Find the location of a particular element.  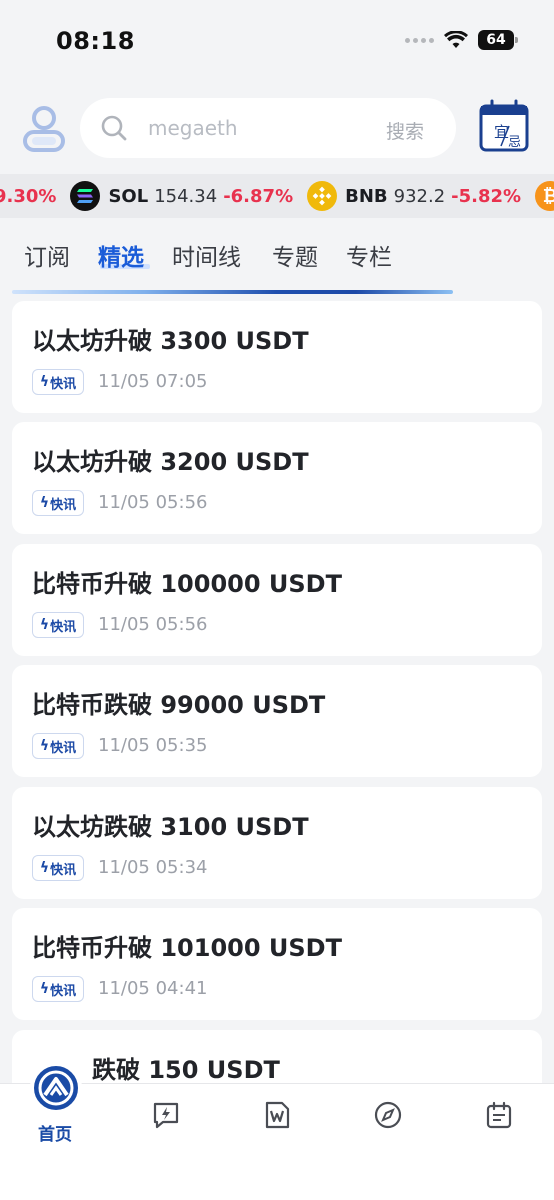

news-title: 比特币升破 101000 USDT is located at coordinates (187, 948).